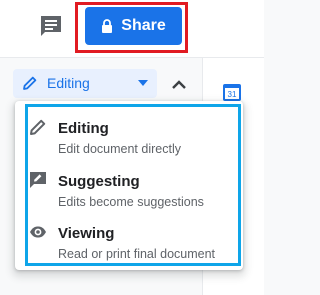 This screenshot has height=295, width=320. I want to click on share-button: Share, so click(133, 26).